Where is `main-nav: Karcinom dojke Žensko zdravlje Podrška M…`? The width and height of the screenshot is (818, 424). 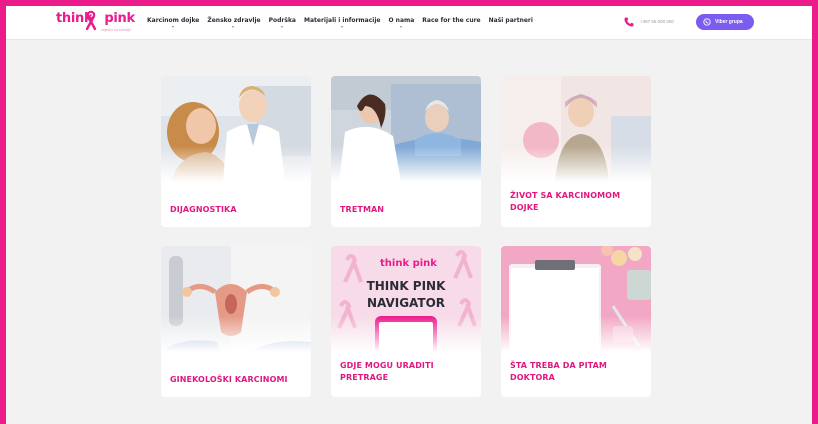
main-nav: Karcinom dojke Žensko zdravlje Podrška M… is located at coordinates (340, 22).